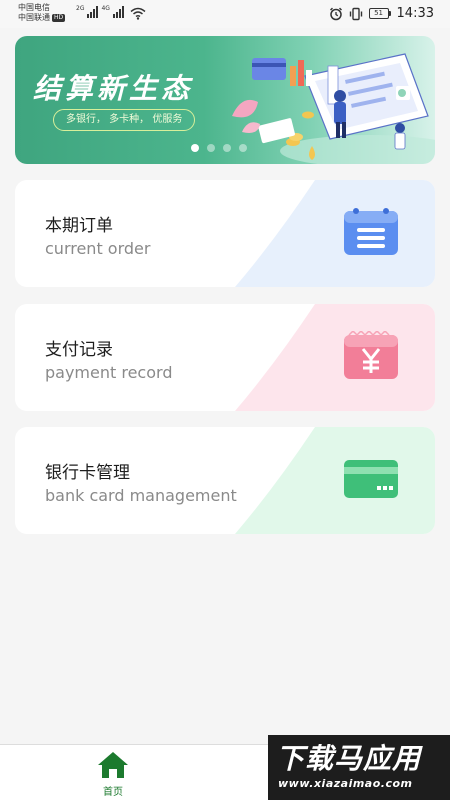 The image size is (450, 800). Describe the element at coordinates (105, 8) in the screenshot. I see `network-type-2: 4G` at that location.